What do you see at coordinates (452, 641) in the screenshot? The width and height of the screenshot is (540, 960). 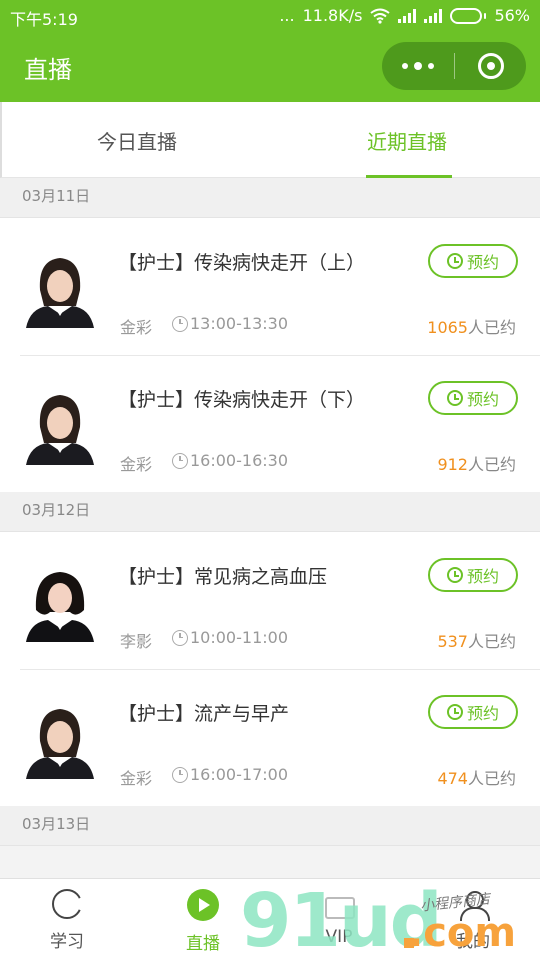 I see `booking-count-number: 537` at bounding box center [452, 641].